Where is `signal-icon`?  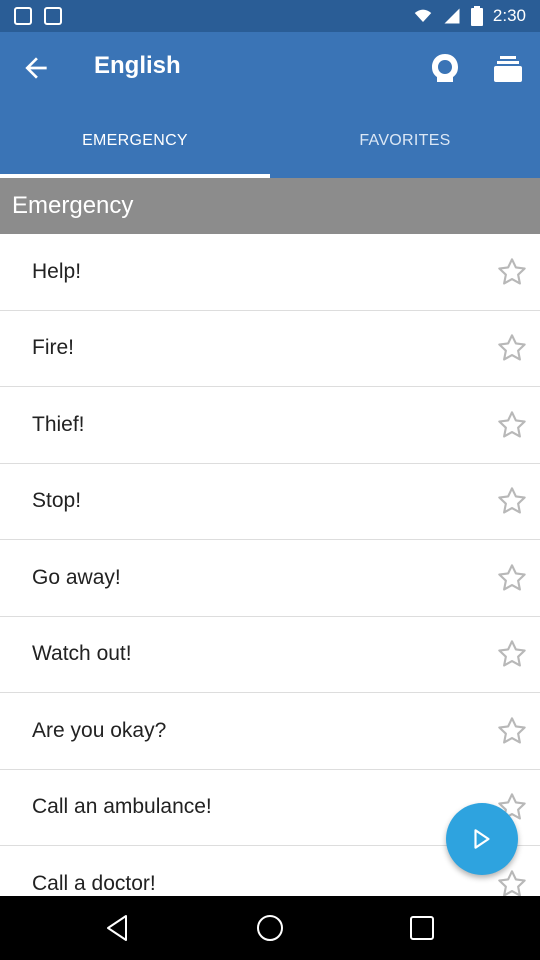
signal-icon is located at coordinates (452, 16).